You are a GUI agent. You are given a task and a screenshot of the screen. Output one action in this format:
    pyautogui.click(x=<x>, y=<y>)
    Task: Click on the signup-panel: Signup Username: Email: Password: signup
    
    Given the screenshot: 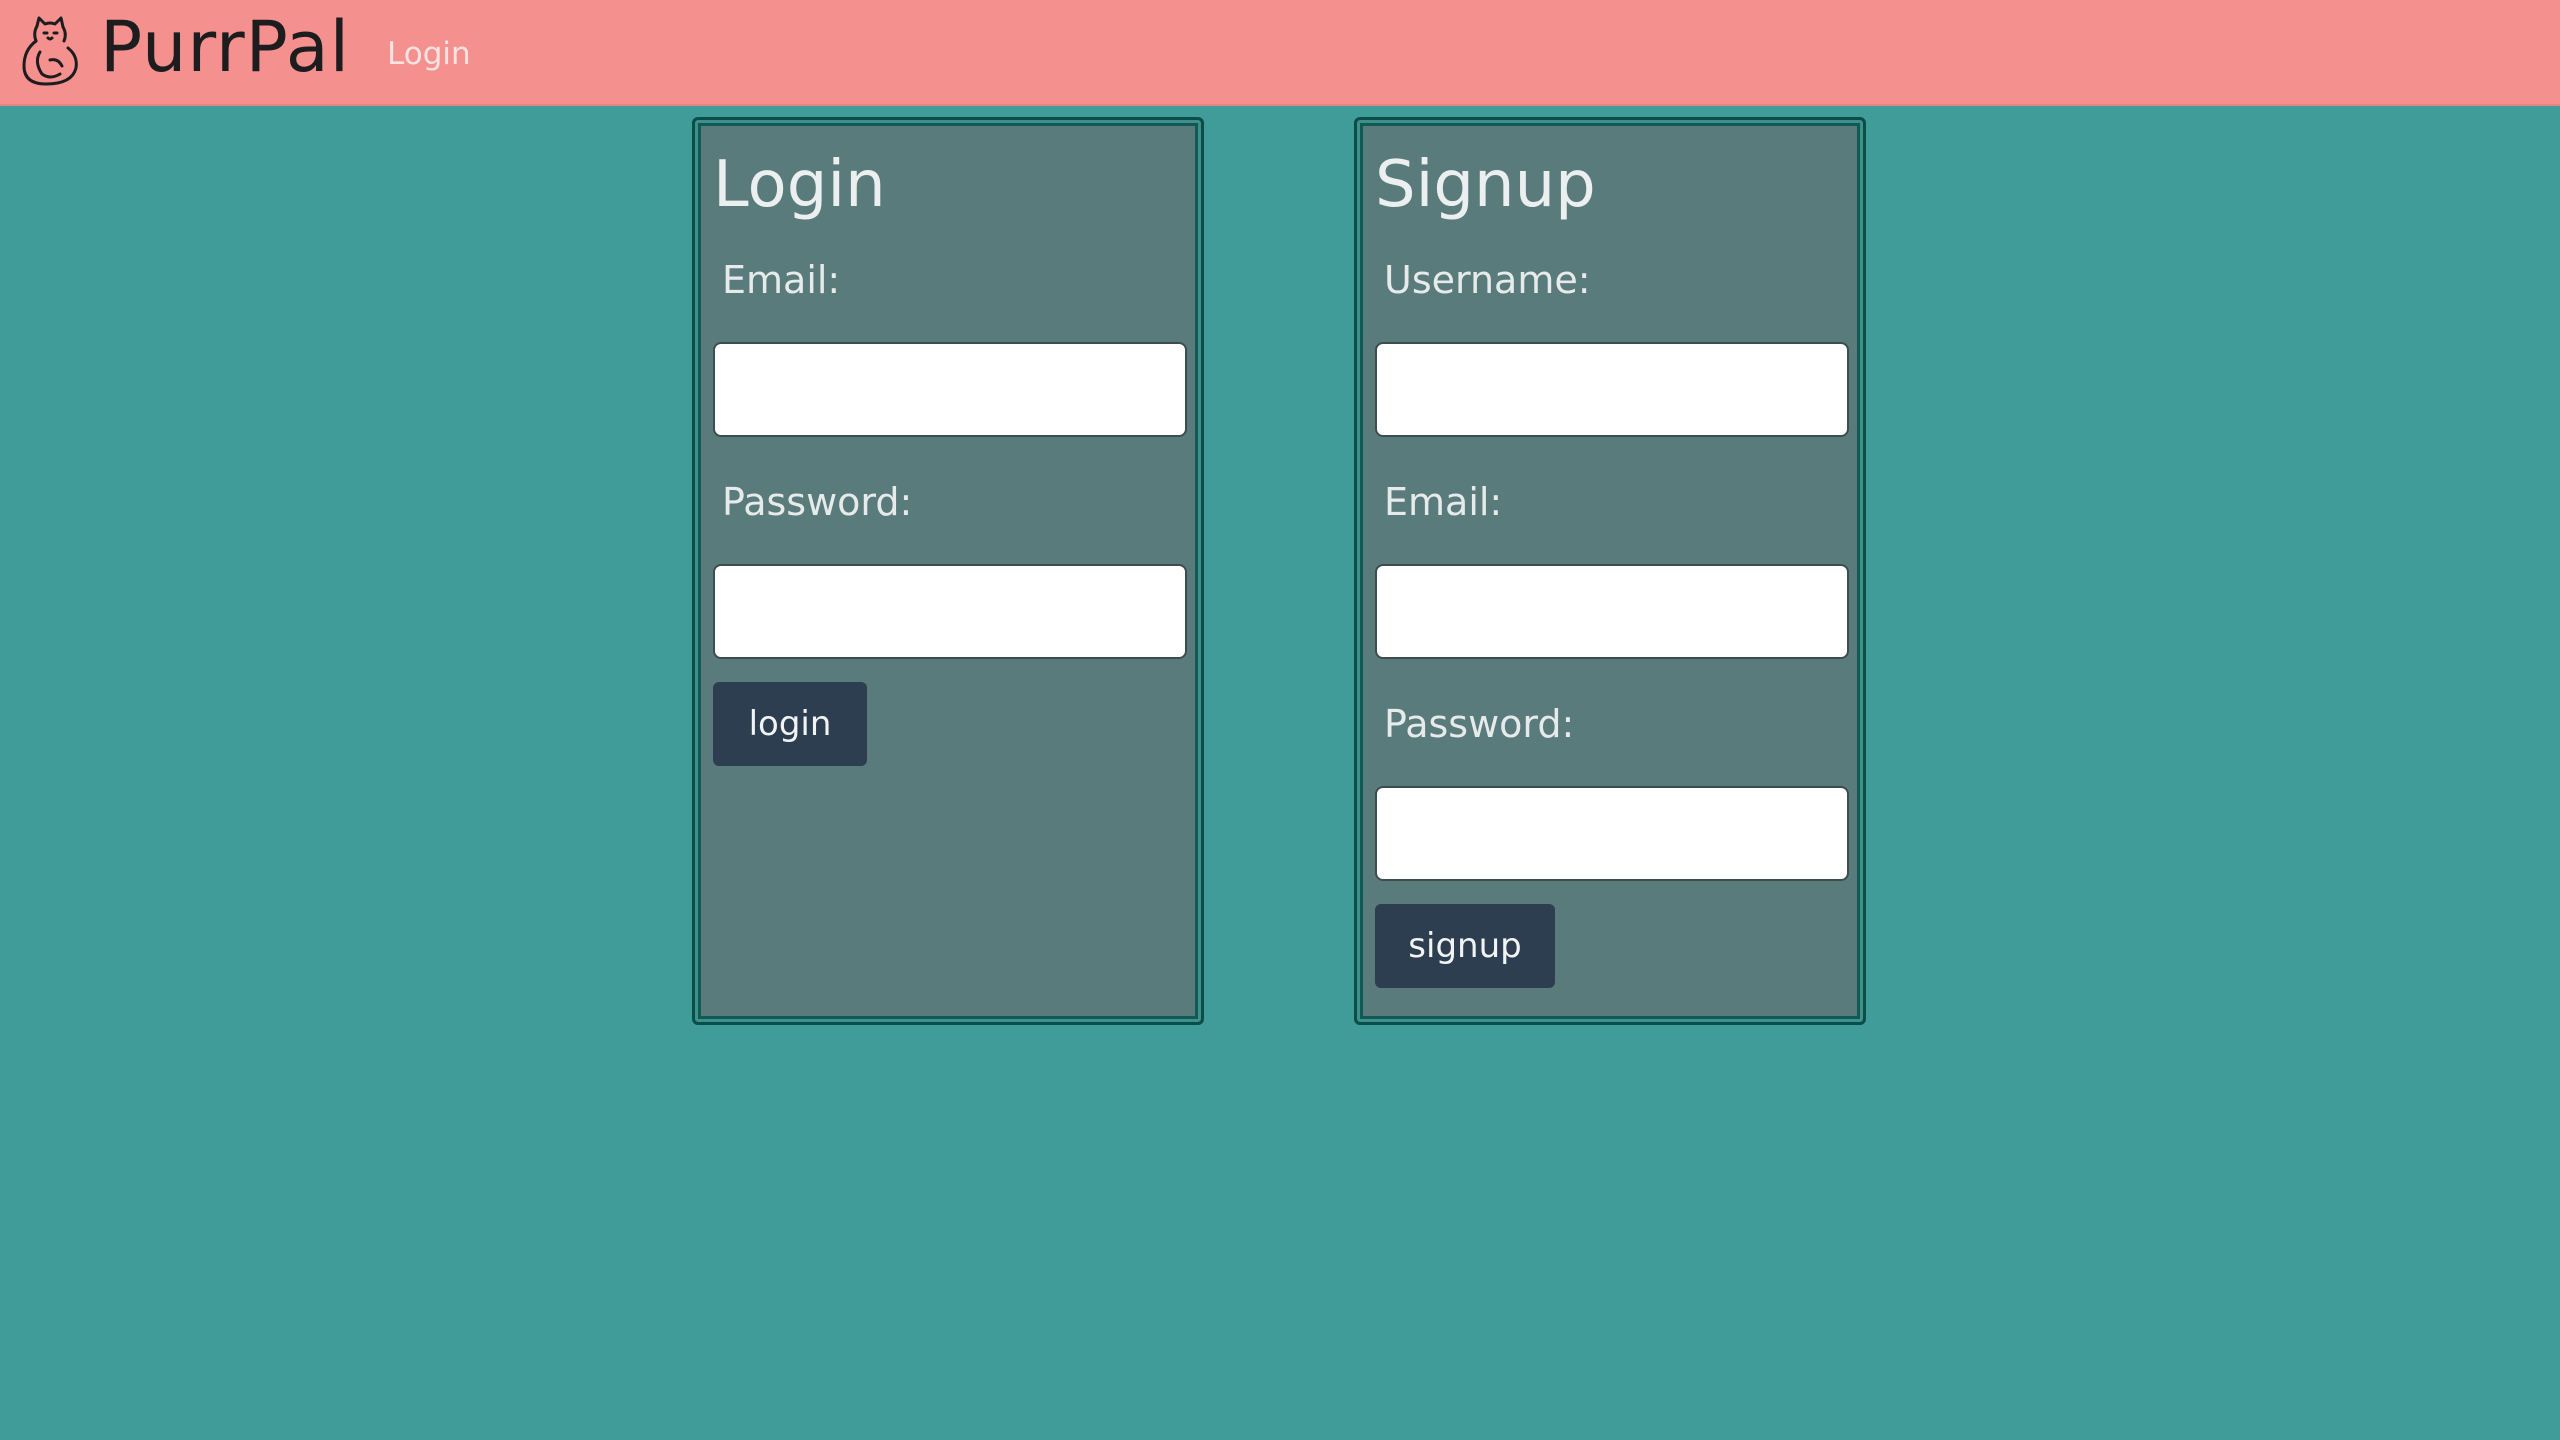 What is the action you would take?
    pyautogui.click(x=1610, y=571)
    